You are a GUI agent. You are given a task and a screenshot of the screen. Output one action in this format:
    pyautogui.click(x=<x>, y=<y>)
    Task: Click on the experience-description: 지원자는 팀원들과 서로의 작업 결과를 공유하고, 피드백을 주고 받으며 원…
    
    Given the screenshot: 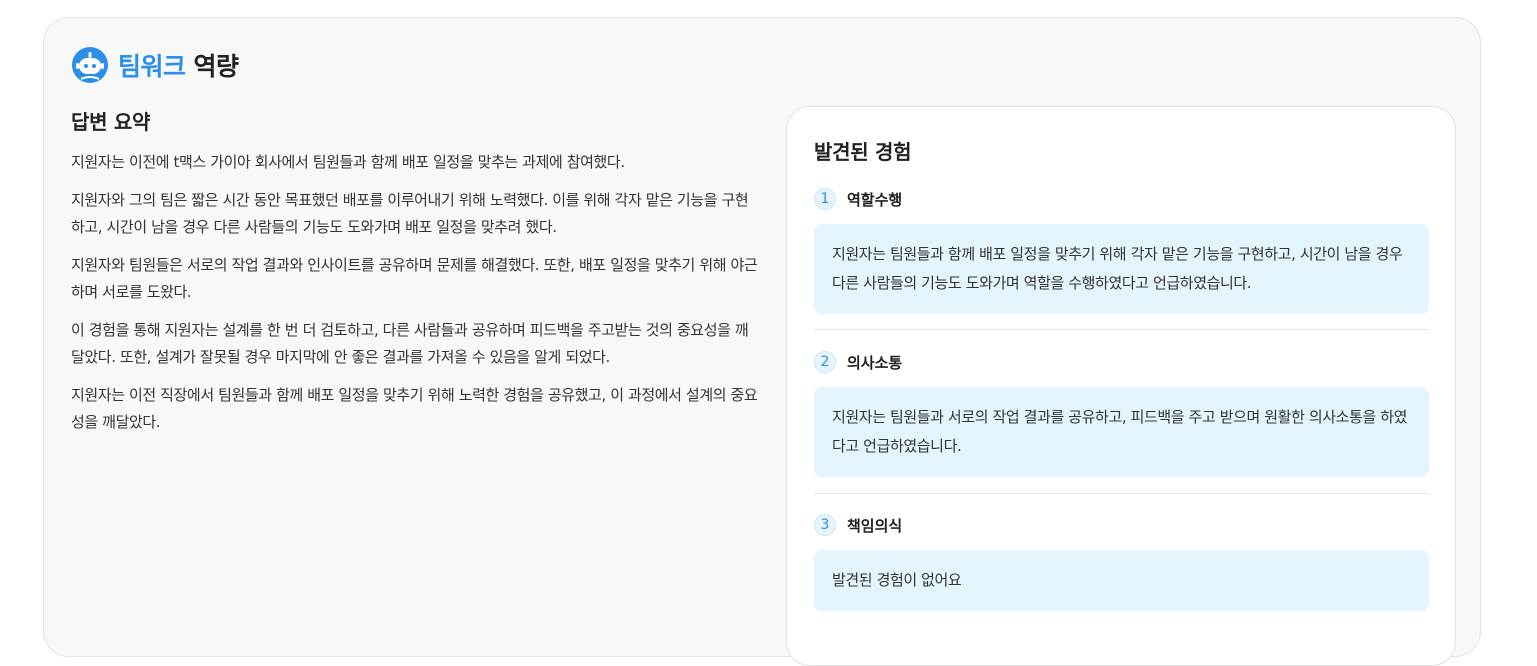 What is the action you would take?
    pyautogui.click(x=1121, y=432)
    